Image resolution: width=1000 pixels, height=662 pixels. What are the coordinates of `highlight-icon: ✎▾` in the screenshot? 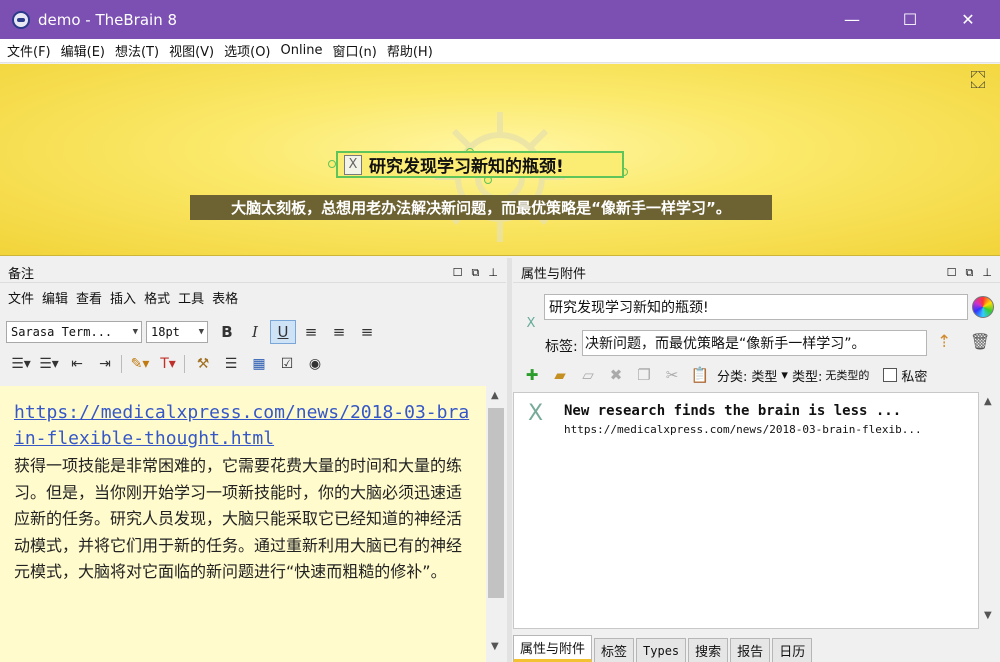 It's located at (140, 364).